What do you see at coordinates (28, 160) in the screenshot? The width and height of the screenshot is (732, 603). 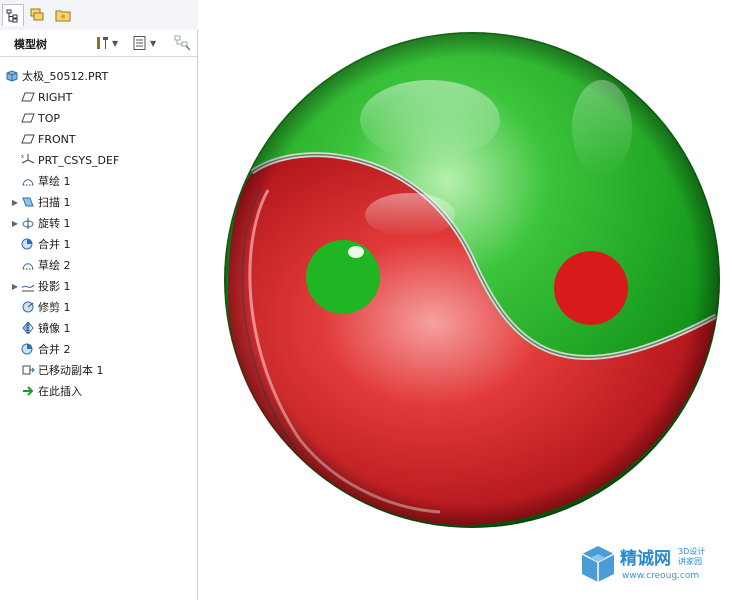 I see `coordinate-system-icon: x` at bounding box center [28, 160].